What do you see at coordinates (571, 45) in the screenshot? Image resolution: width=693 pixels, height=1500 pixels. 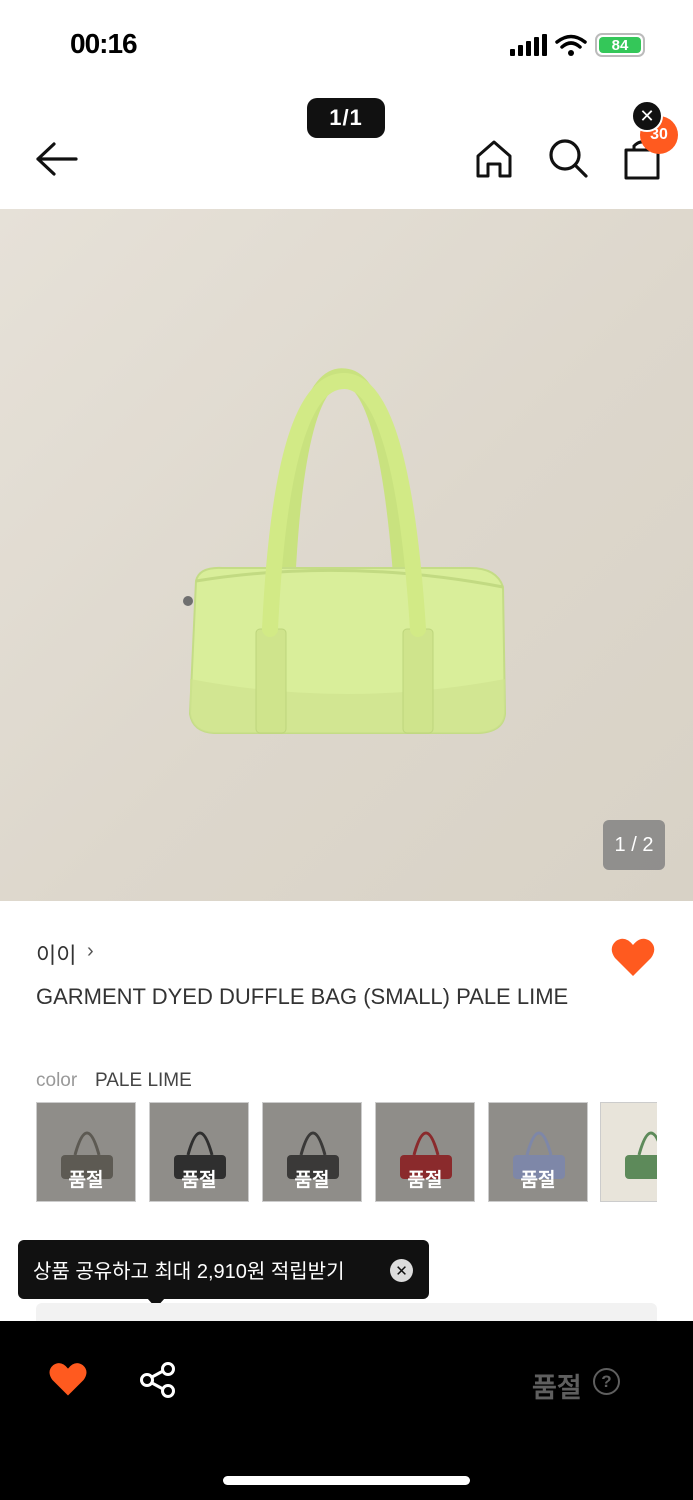 I see `wifi-icon` at bounding box center [571, 45].